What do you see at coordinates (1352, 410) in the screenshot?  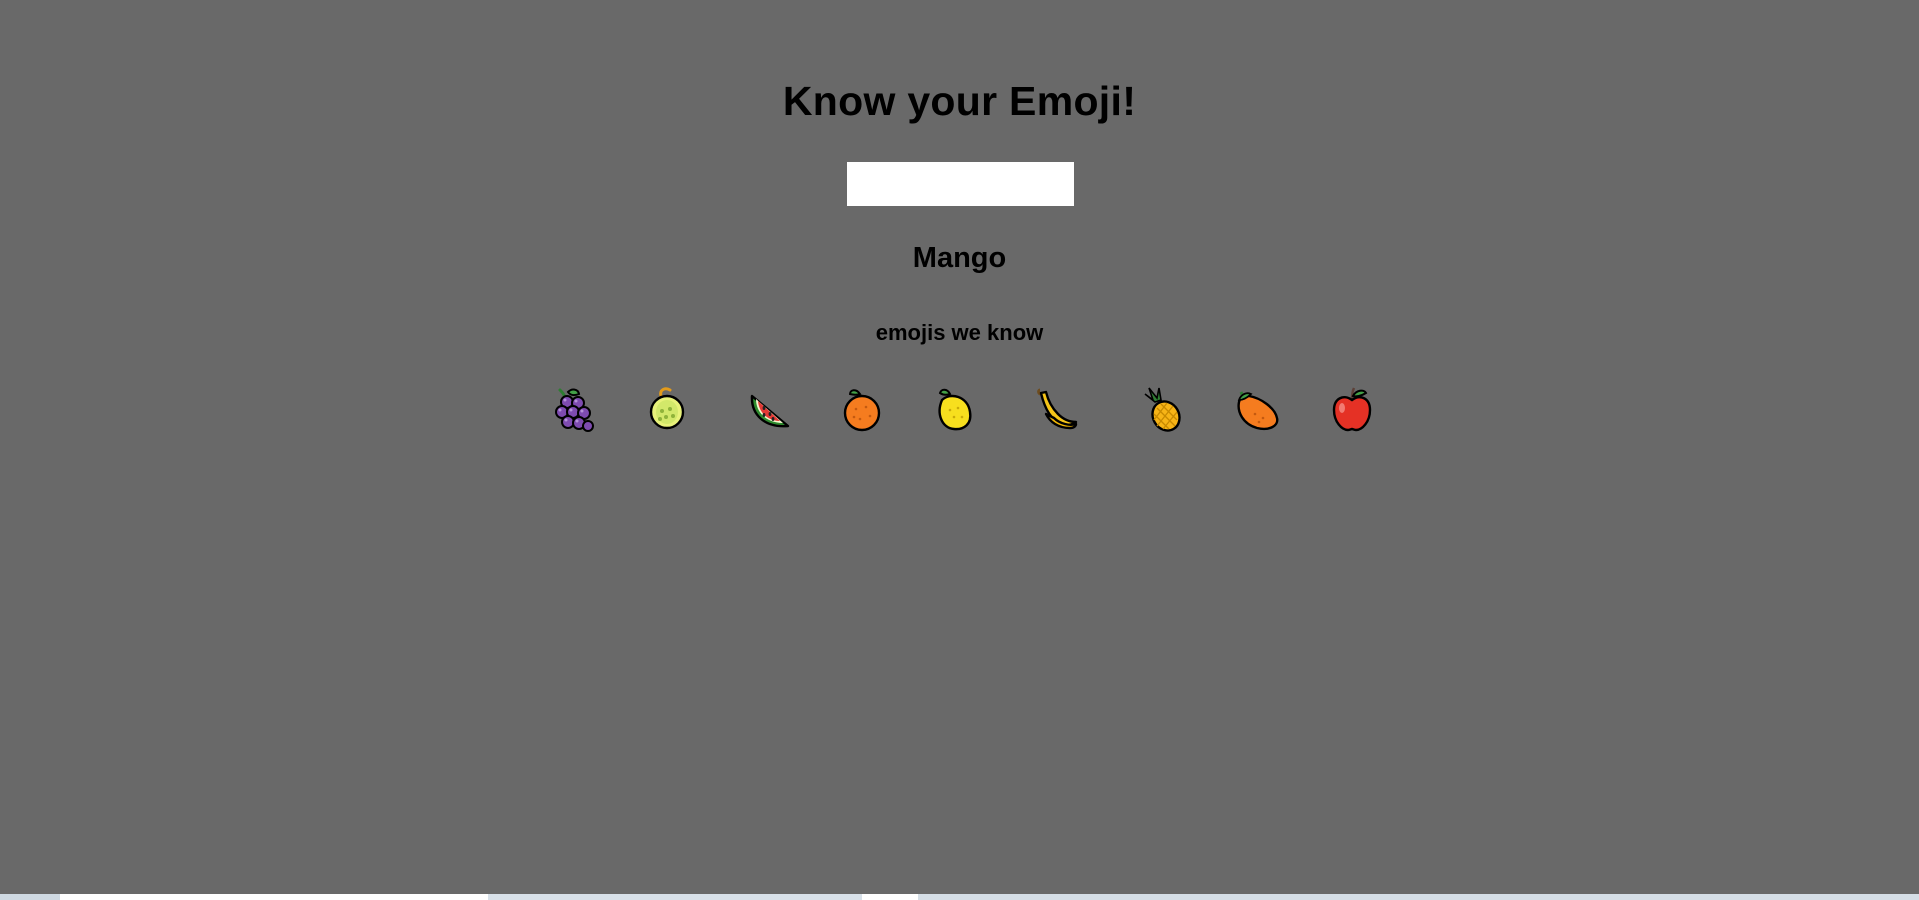 I see `red-apple-icon` at bounding box center [1352, 410].